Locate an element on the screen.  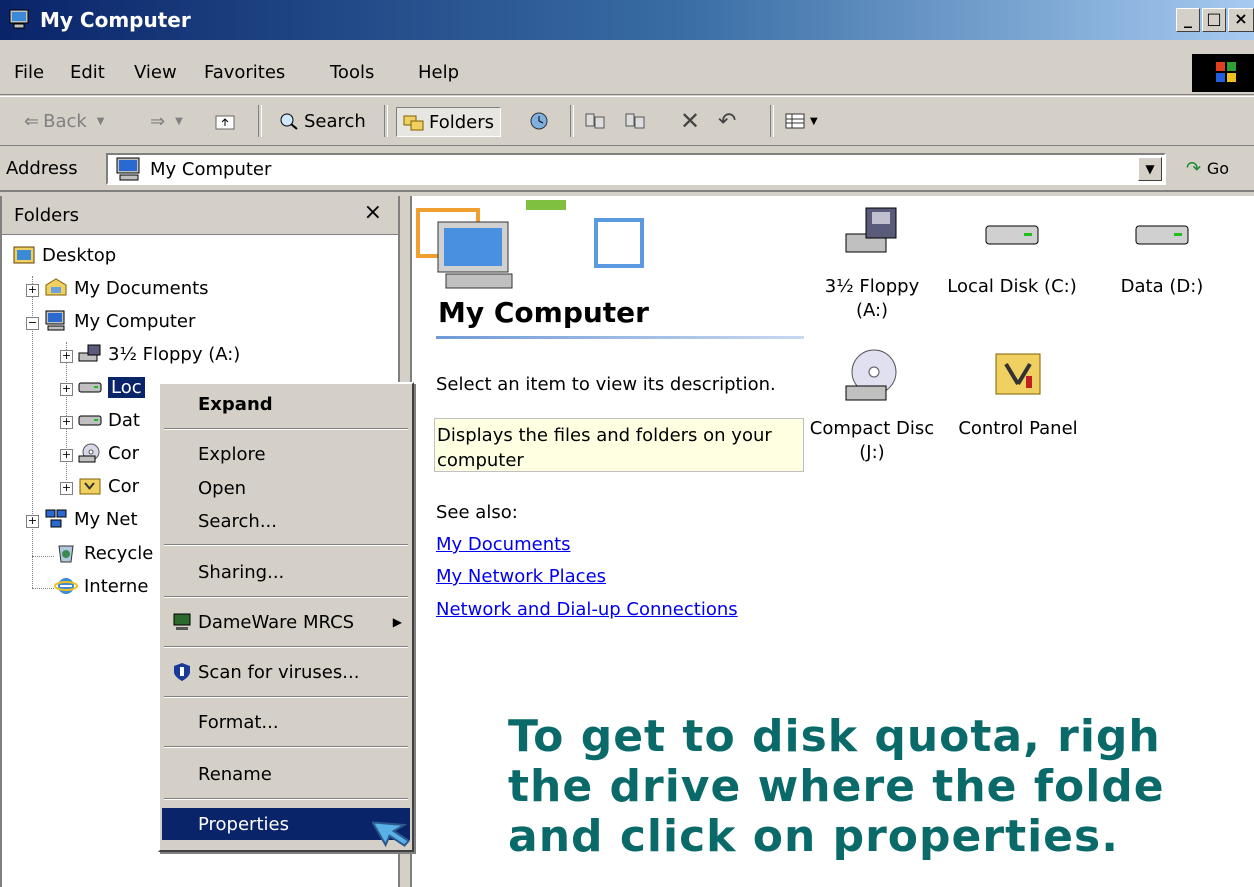
tree-item-control-panel: Cor is located at coordinates (108, 486).